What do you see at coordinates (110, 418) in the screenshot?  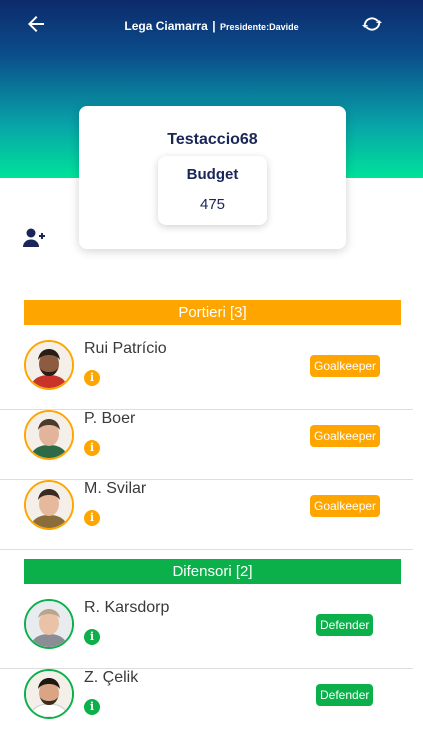 I see `player-name: P. Boer` at bounding box center [110, 418].